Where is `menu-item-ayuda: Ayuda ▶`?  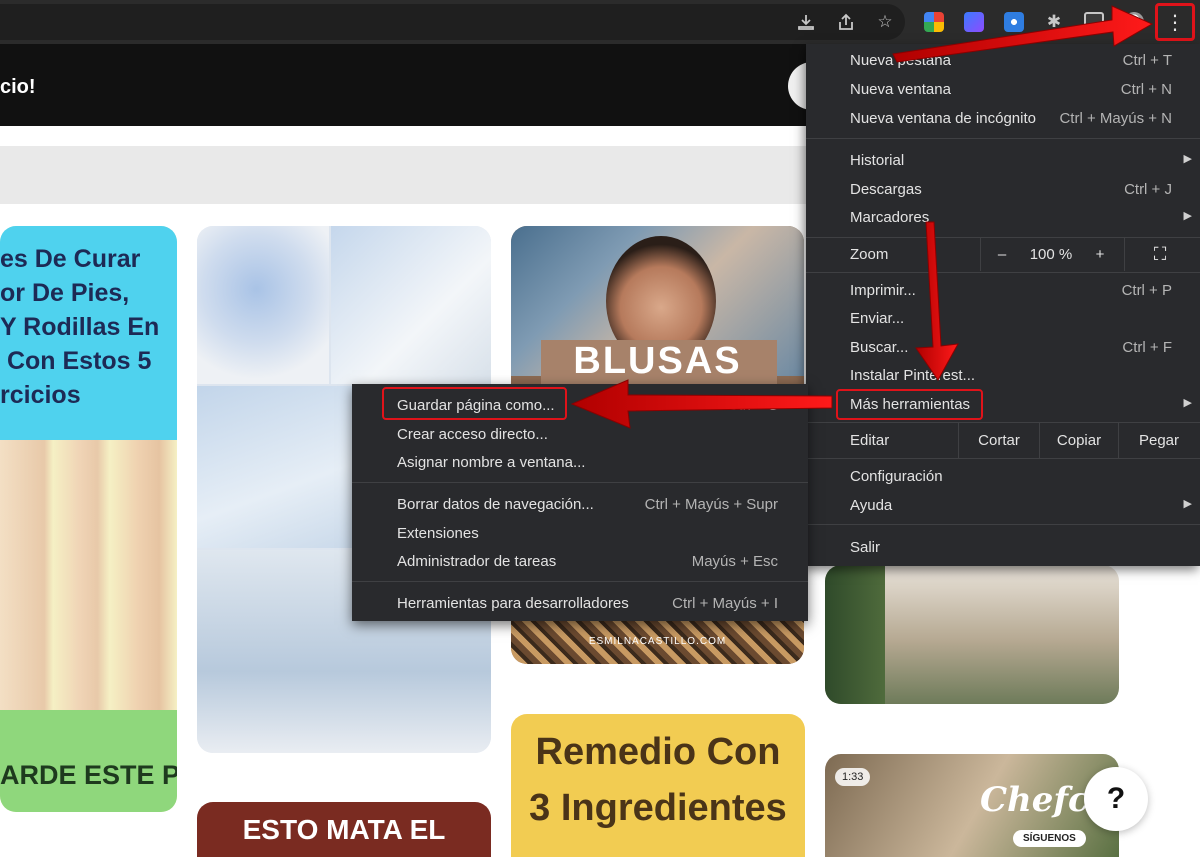
menu-item-ayuda: Ayuda ▶ is located at coordinates (1003, 505).